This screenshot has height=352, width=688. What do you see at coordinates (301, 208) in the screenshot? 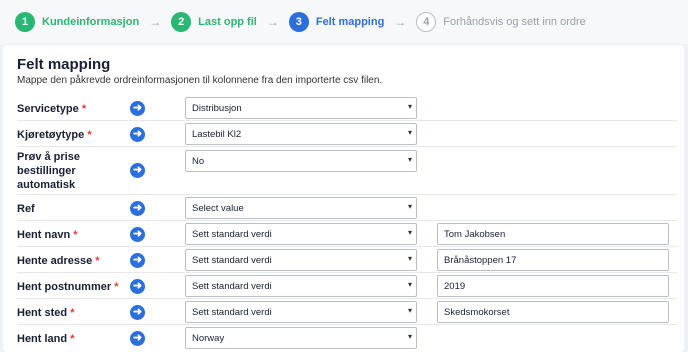
I see `ref-select: Select value ▾` at bounding box center [301, 208].